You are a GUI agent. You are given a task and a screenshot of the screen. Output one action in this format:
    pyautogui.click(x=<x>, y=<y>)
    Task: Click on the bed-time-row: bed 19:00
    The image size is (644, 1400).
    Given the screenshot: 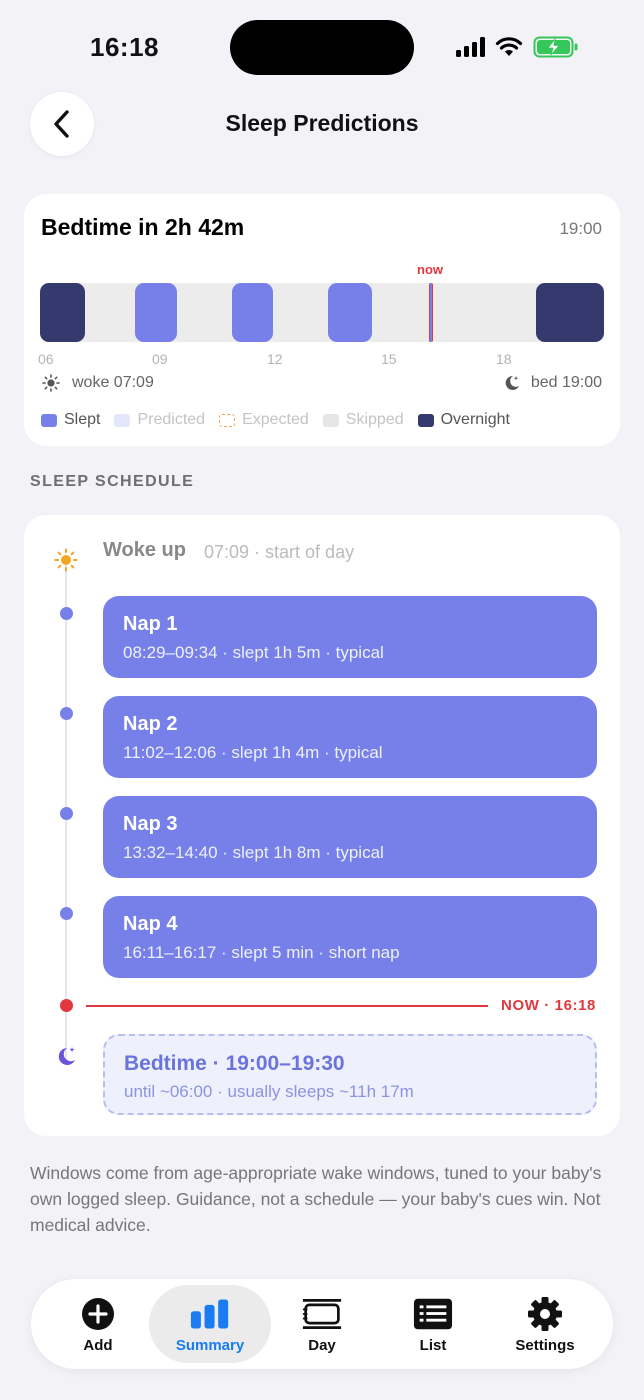 What is the action you would take?
    pyautogui.click(x=552, y=383)
    